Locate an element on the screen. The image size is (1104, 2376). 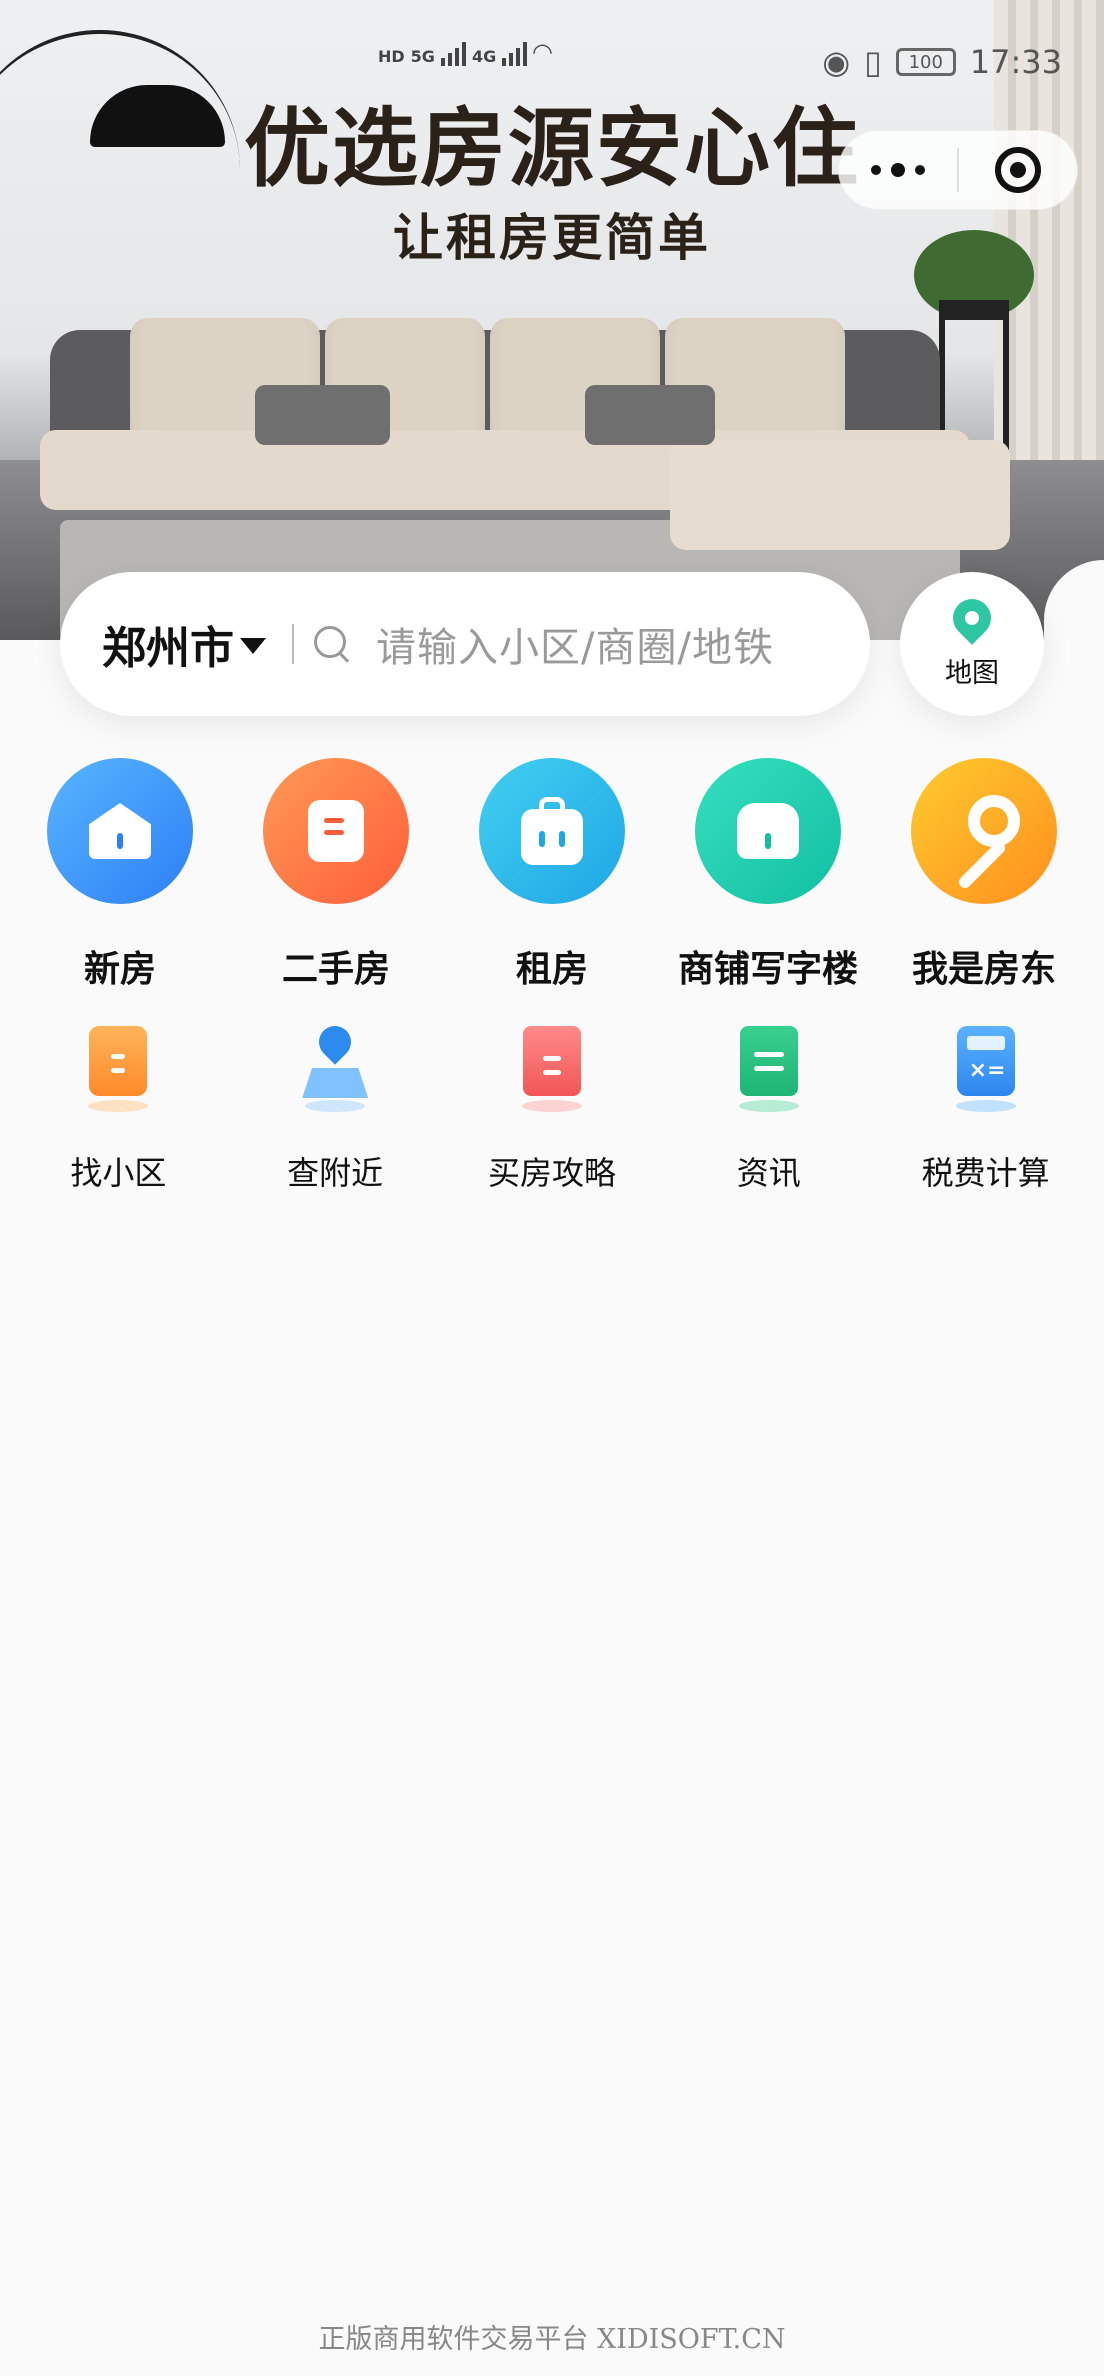
category-label: 租房 is located at coordinates (551, 969).